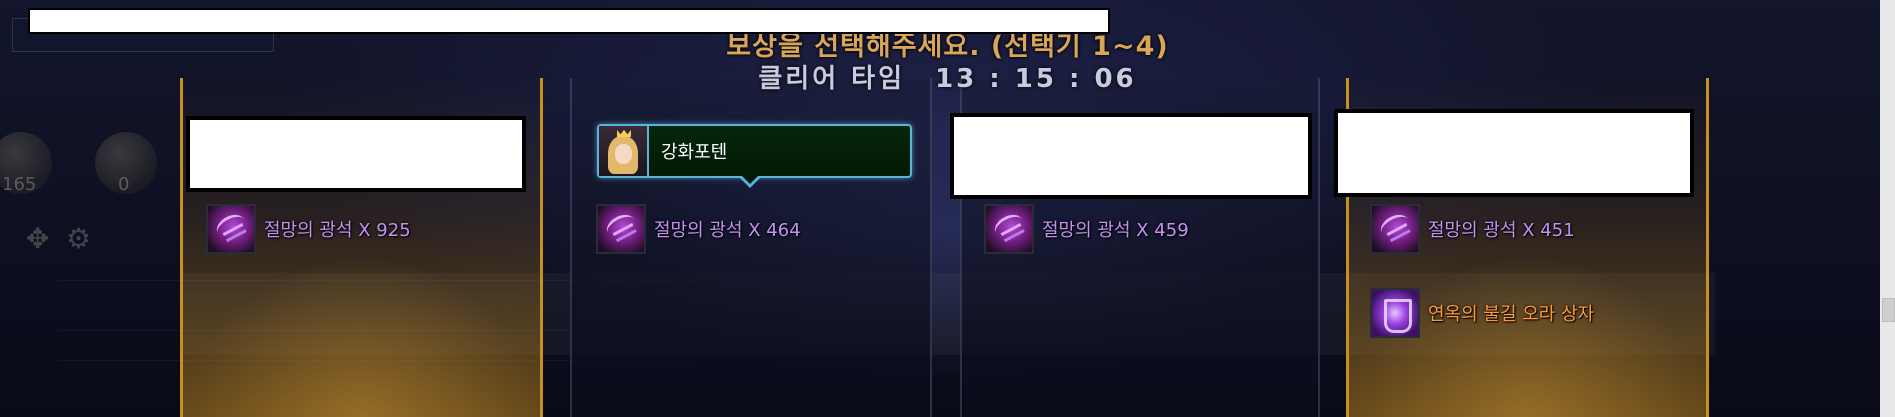 Image resolution: width=1895 pixels, height=417 pixels. I want to click on background-counter: 165, so click(19, 184).